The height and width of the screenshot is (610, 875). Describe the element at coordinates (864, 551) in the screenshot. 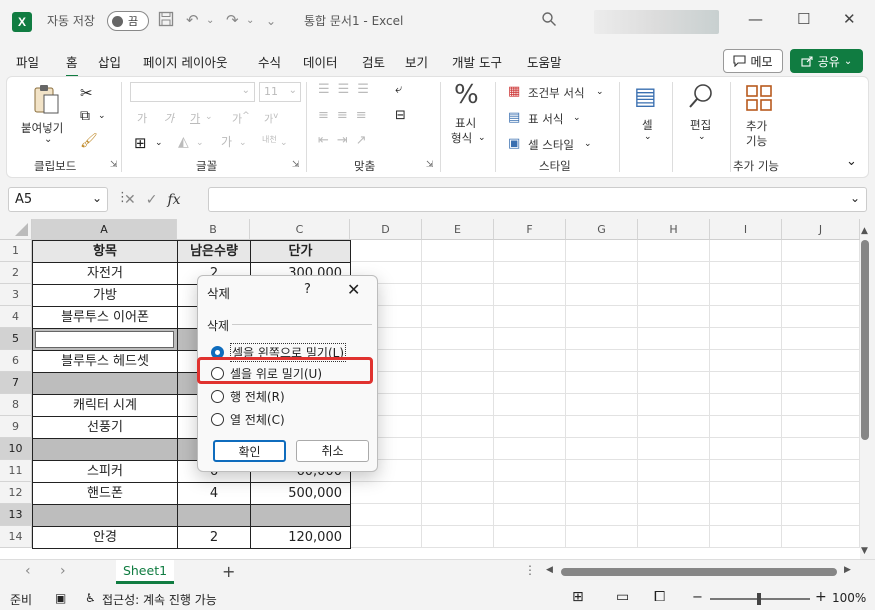

I see `scroll-down-icon: ▼` at that location.